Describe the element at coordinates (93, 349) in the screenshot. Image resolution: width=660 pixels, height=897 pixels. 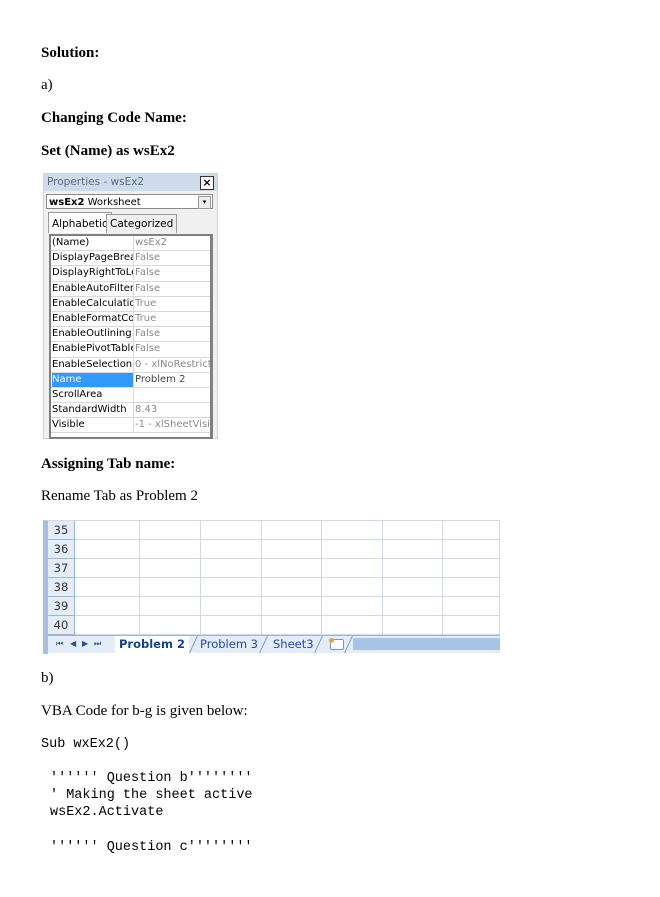
I see `property-name: EnablePivotTable` at that location.